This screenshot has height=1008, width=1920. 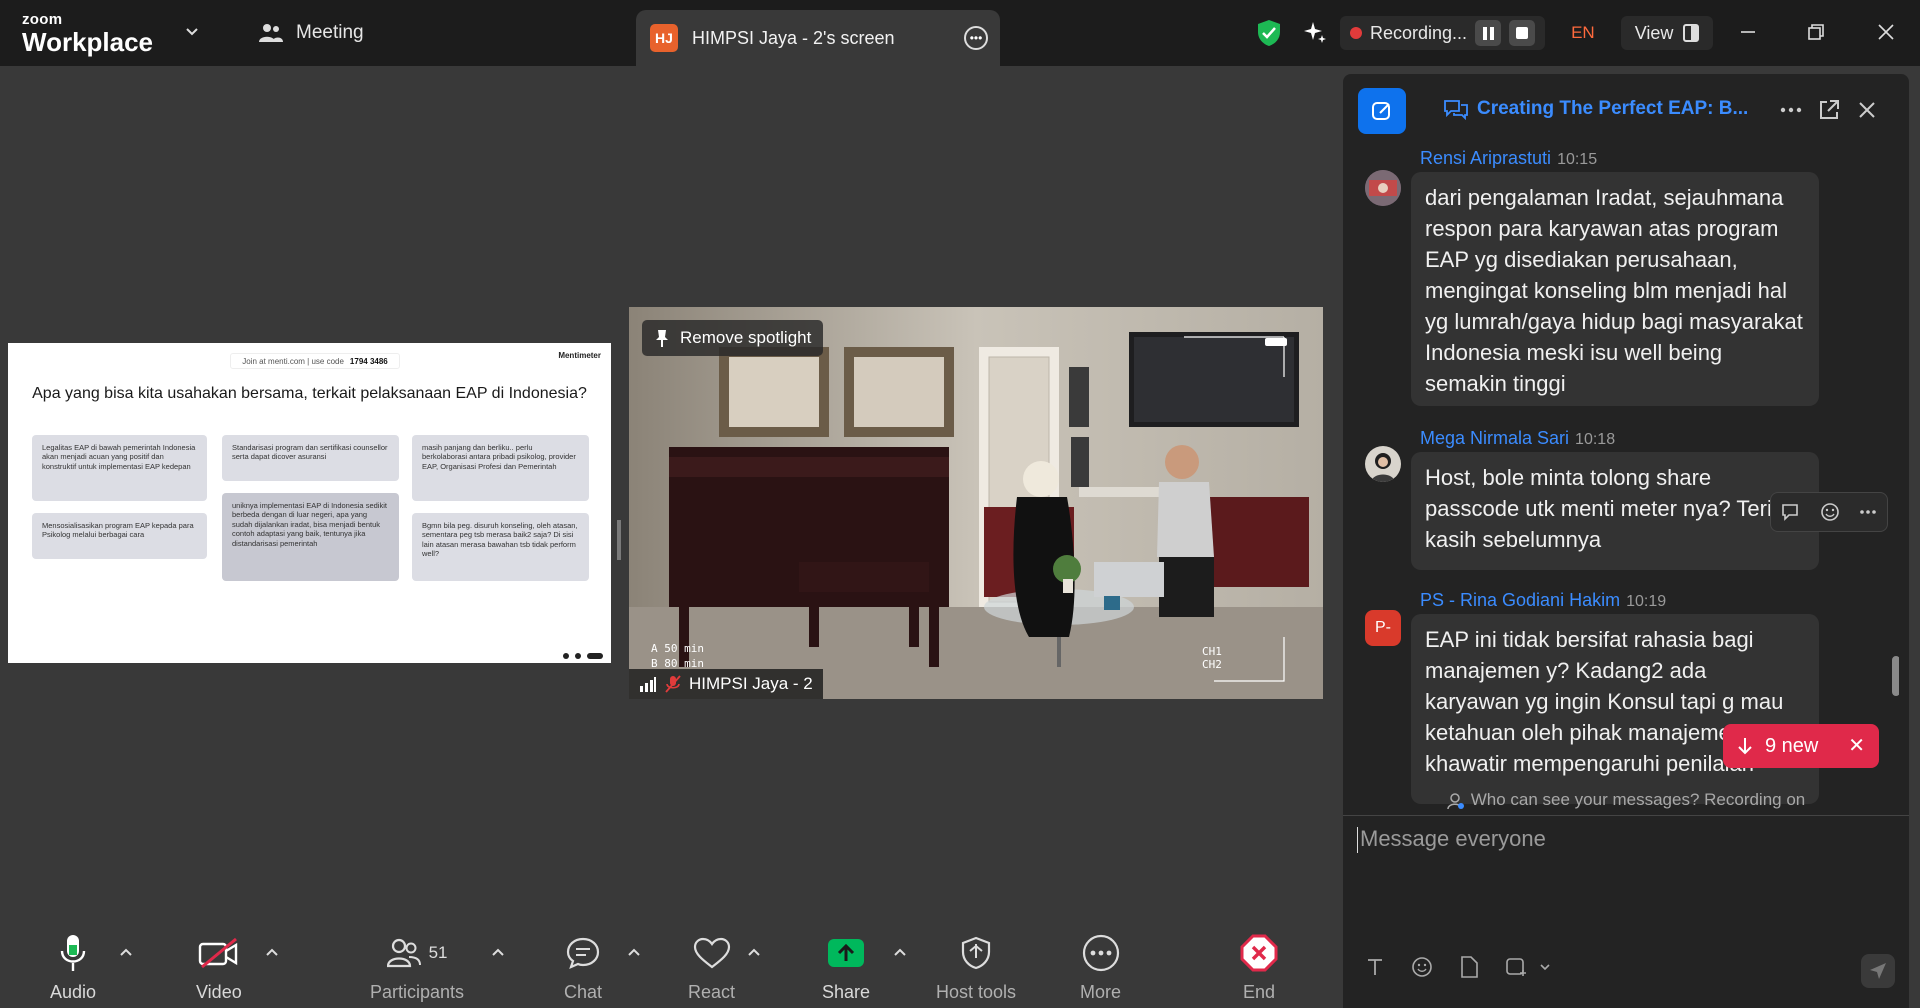 What do you see at coordinates (1829, 110) in the screenshot?
I see `pop-out-icon` at bounding box center [1829, 110].